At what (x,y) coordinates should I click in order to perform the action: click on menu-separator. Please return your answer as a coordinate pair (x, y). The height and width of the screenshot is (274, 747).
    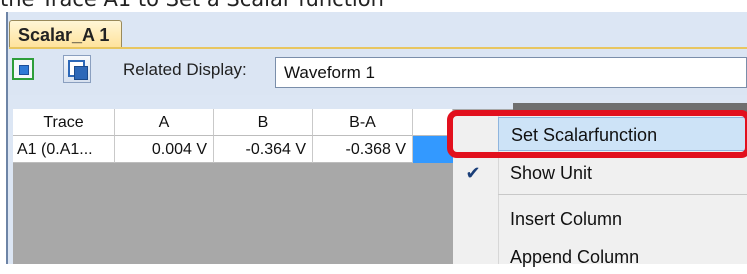
    Looking at the image, I should click on (622, 194).